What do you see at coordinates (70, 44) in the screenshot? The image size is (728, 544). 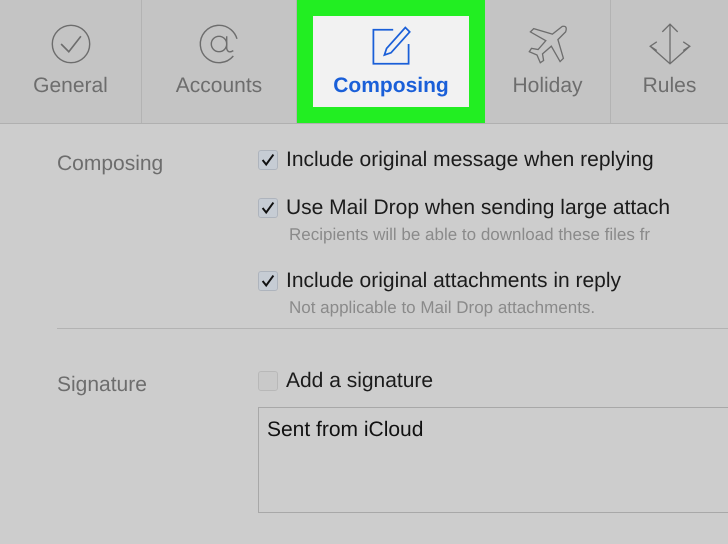 I see `checkmark-icon` at bounding box center [70, 44].